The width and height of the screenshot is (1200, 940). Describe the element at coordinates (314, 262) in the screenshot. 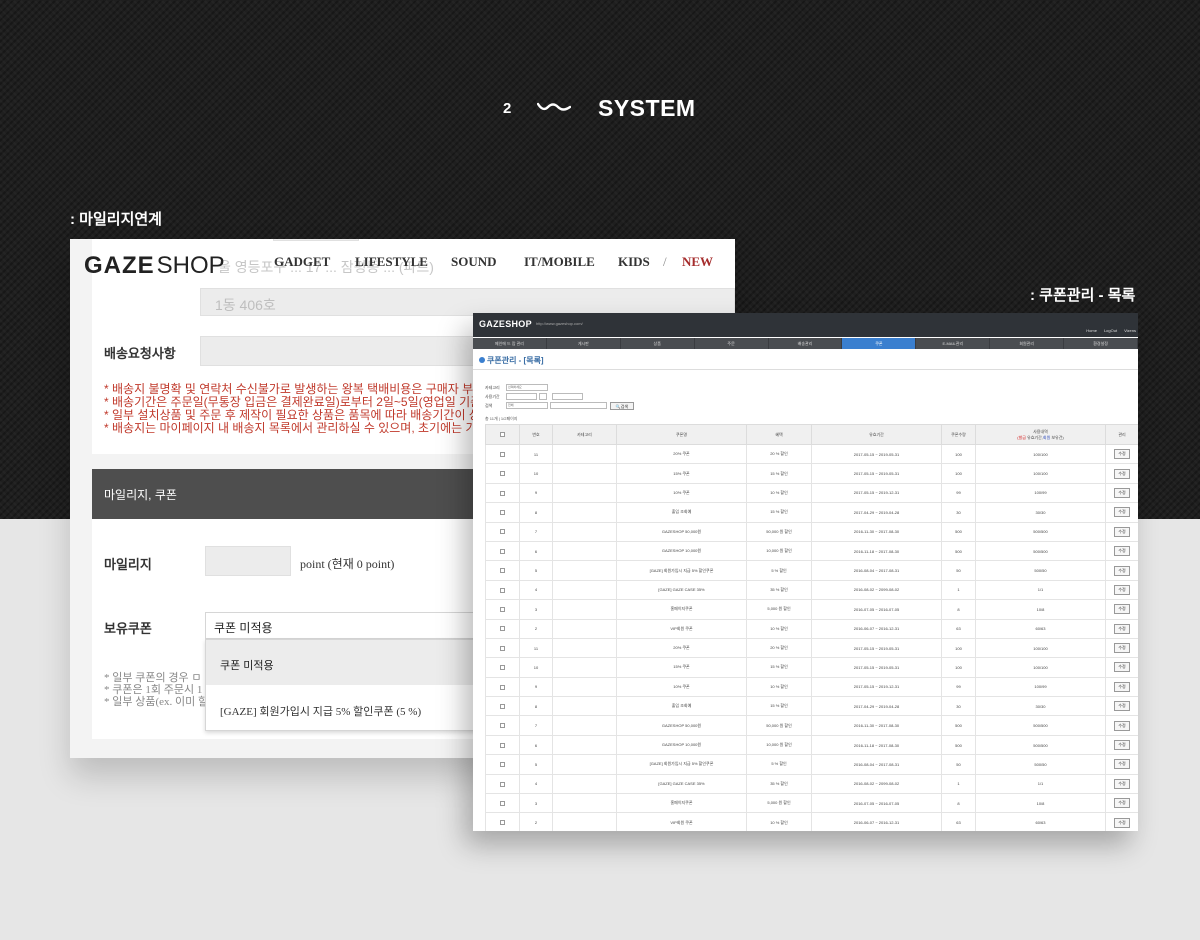

I see `nav-gadget: GADGET` at that location.